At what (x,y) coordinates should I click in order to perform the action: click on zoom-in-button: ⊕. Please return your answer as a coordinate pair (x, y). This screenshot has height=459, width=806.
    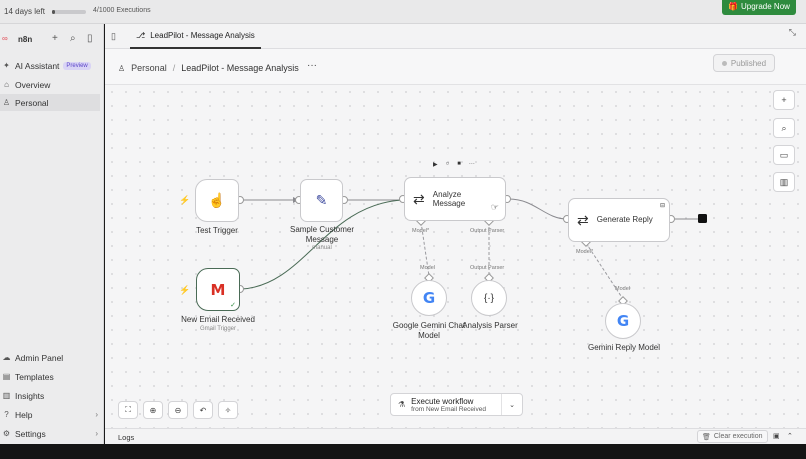
    Looking at the image, I should click on (153, 410).